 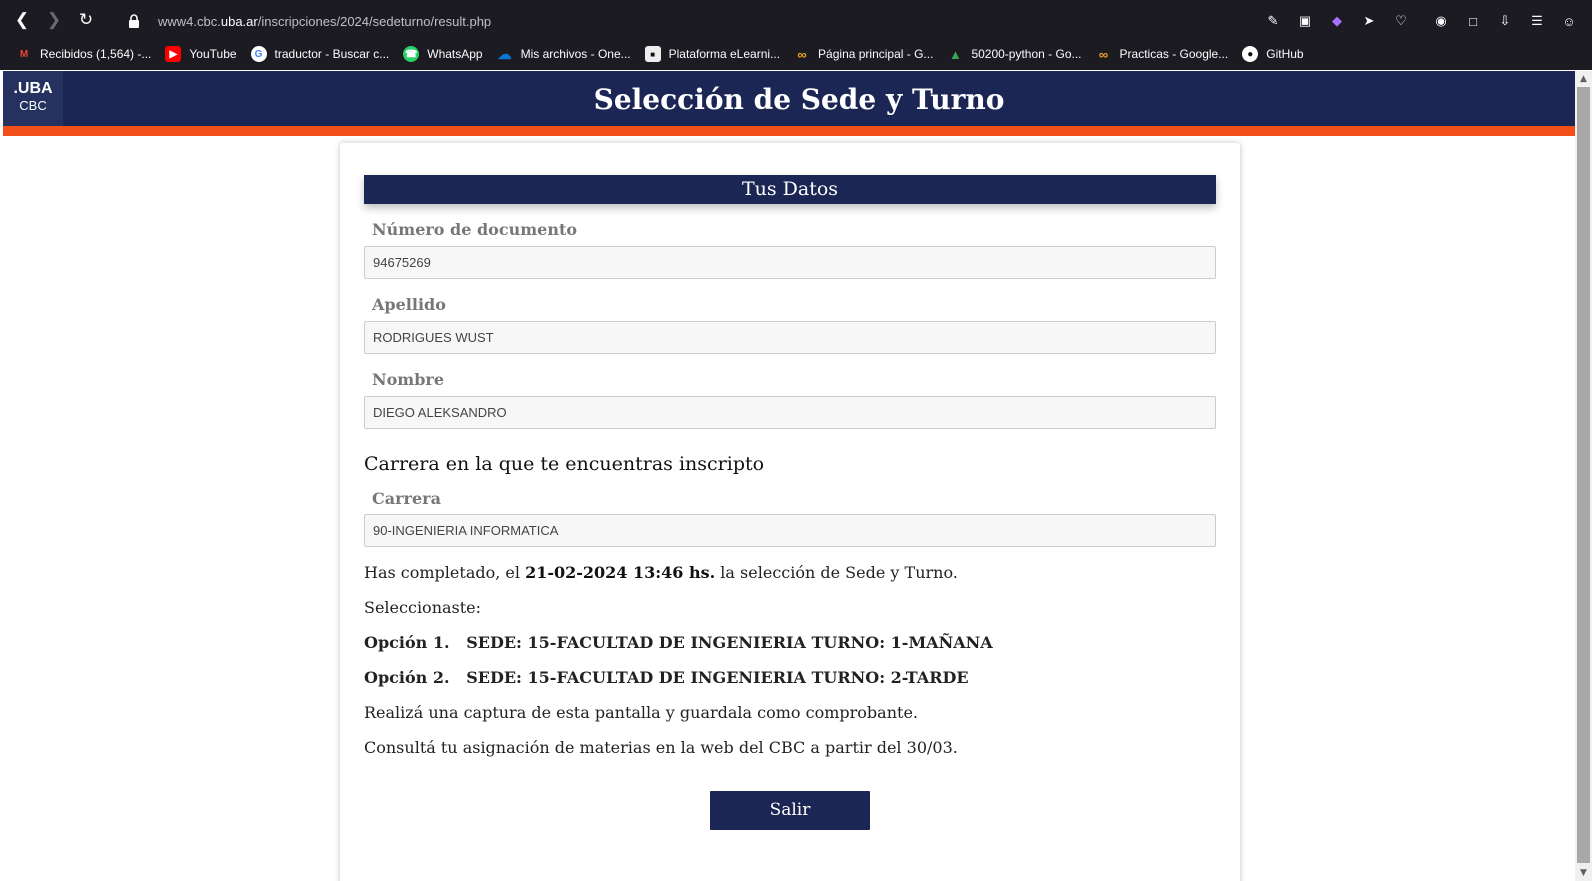 I want to click on drive-icon: ▲, so click(x=955, y=54).